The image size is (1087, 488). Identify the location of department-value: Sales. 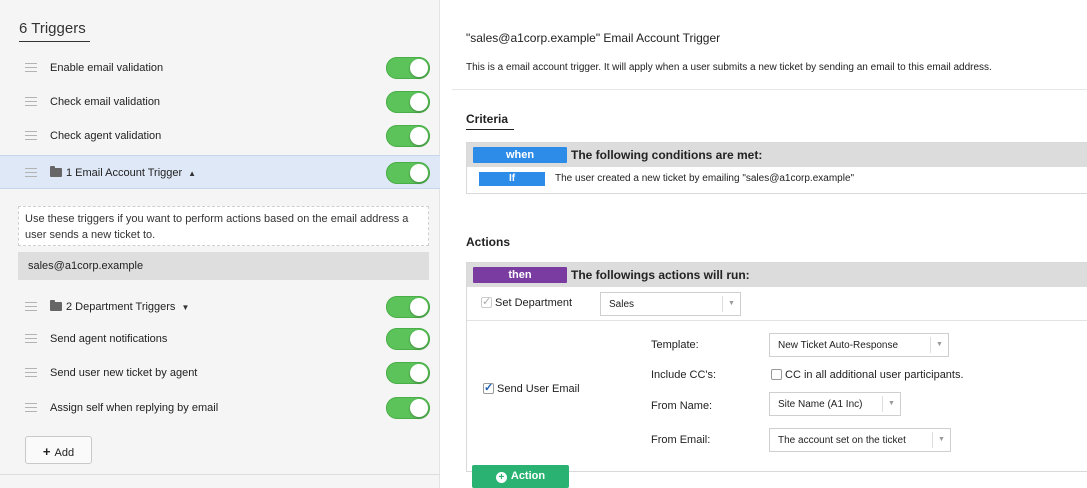
(622, 304).